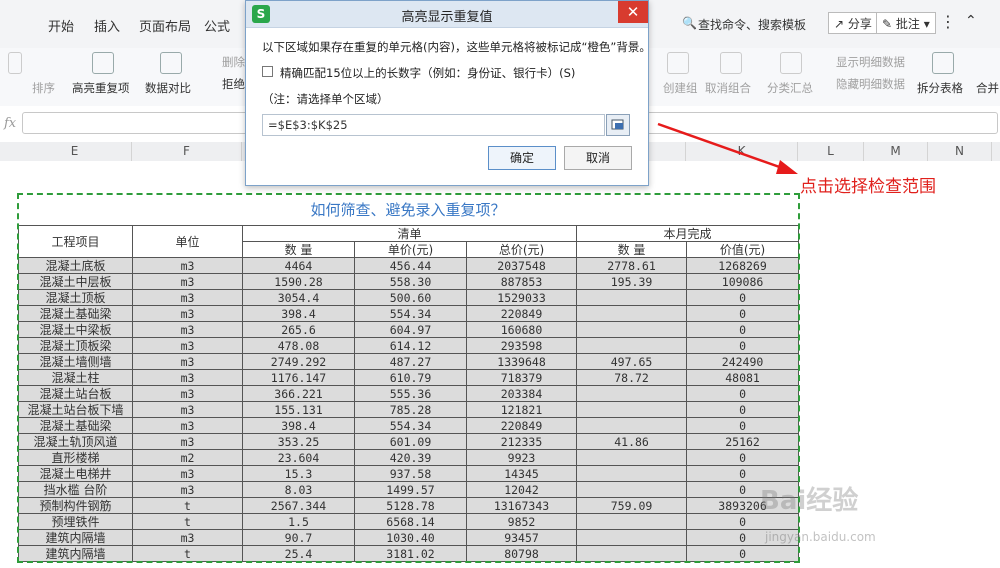  Describe the element at coordinates (61, 25) in the screenshot. I see `tab-start: 开始` at that location.